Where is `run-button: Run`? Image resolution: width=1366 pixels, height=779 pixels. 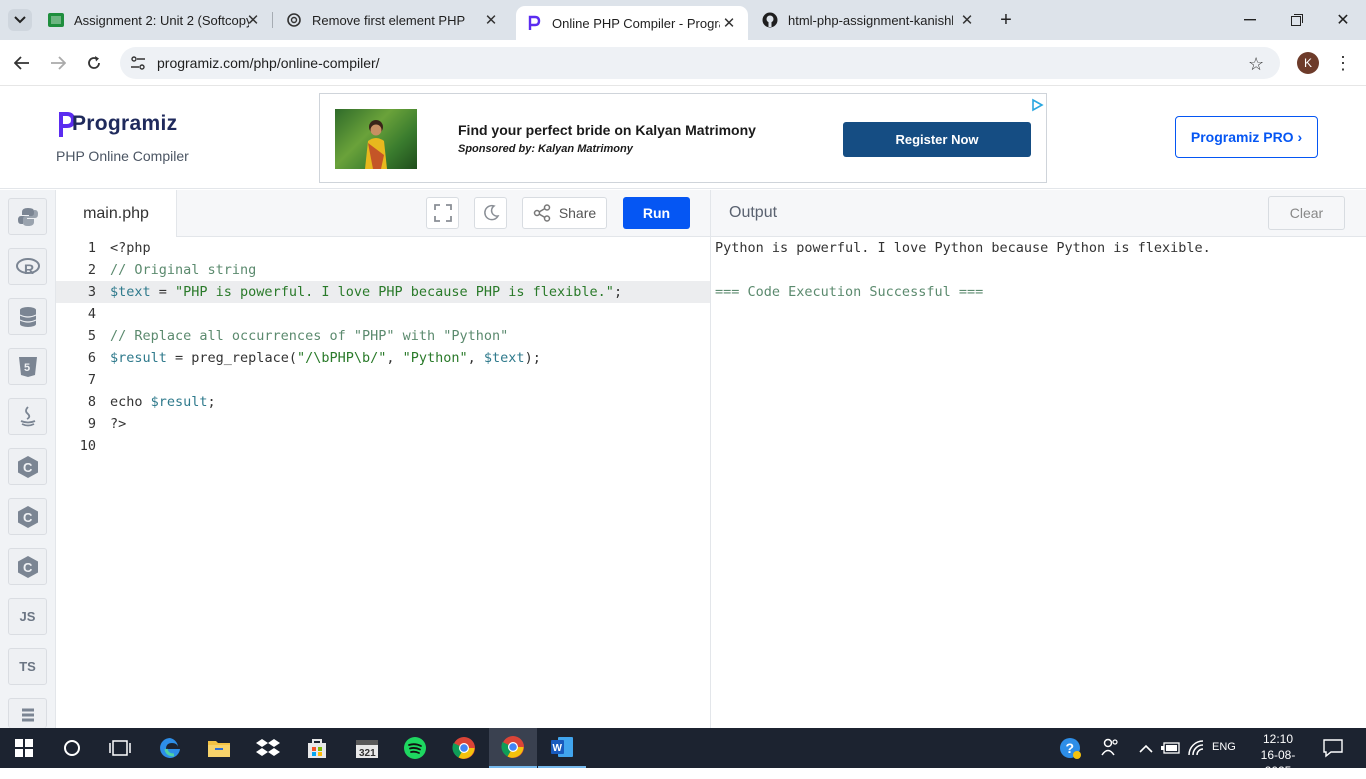 run-button: Run is located at coordinates (656, 213).